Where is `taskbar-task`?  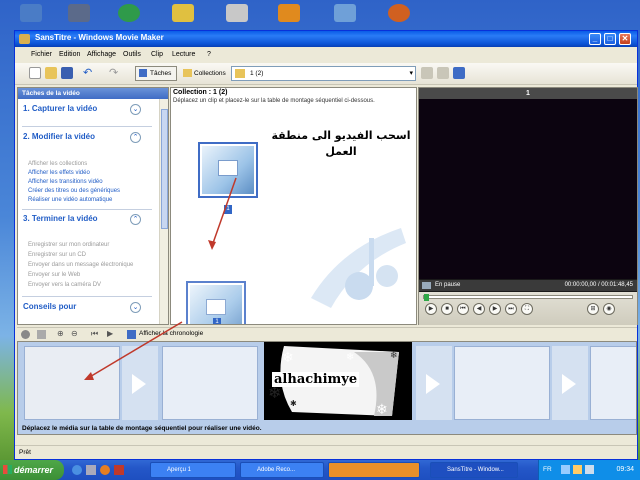
taskbar-task is located at coordinates (374, 470).